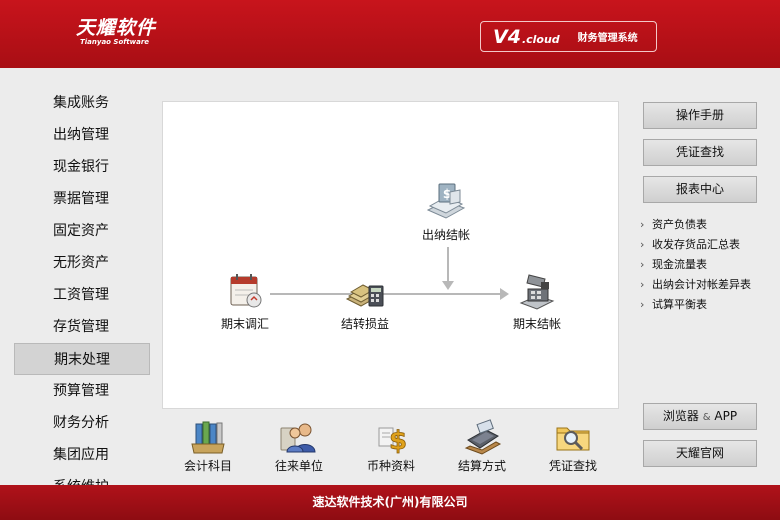 The height and width of the screenshot is (520, 780). Describe the element at coordinates (82, 423) in the screenshot. I see `sidebar-item-financial-analysis: 财务分析` at that location.